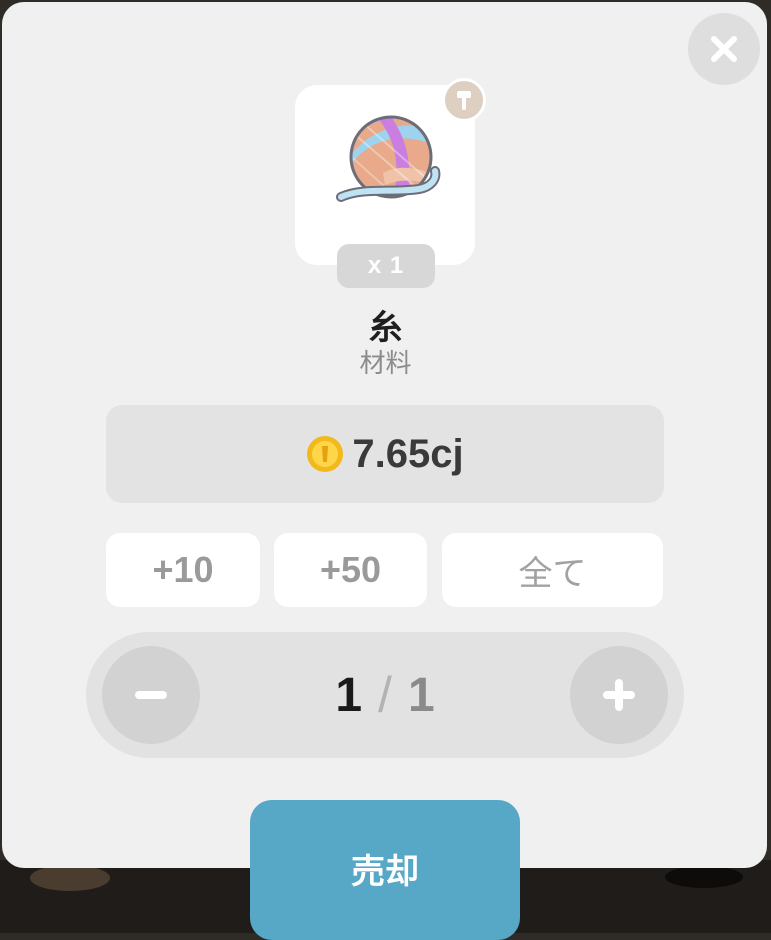 The width and height of the screenshot is (771, 940). I want to click on price-display: 7.65cj, so click(385, 454).